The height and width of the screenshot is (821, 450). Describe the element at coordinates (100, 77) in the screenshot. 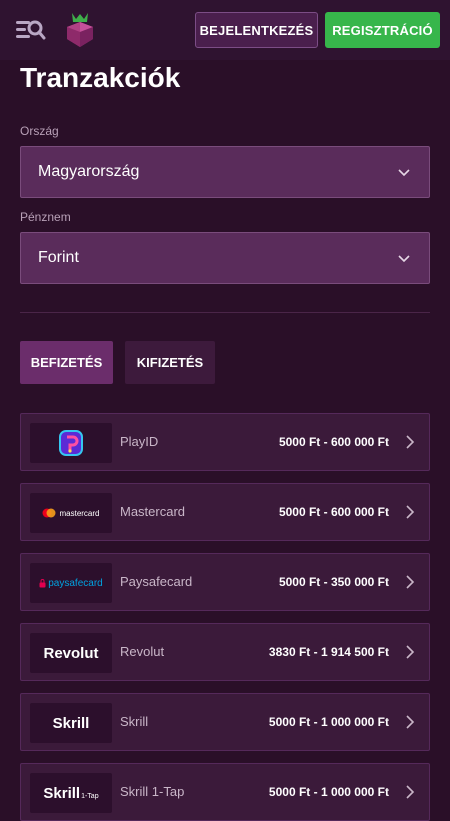

I see `page-title: Tranzakciók` at that location.